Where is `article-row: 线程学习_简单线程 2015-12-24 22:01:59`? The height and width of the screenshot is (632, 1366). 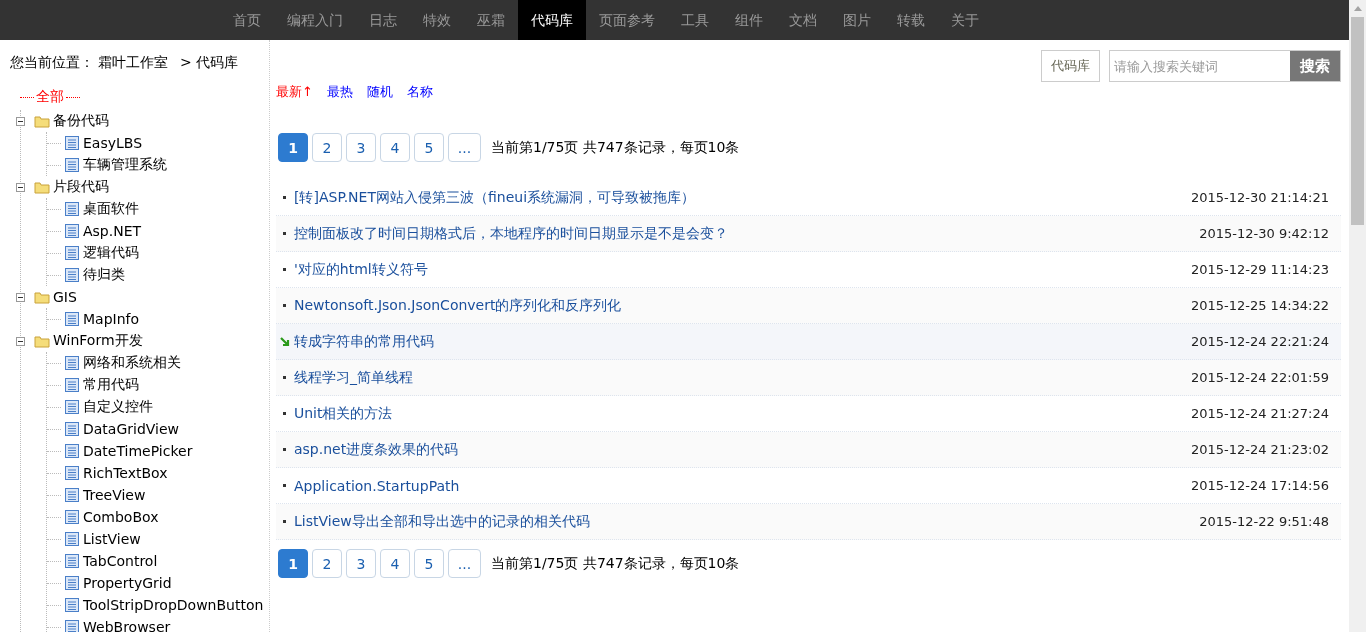 article-row: 线程学习_简单线程 2015-12-24 22:01:59 is located at coordinates (808, 378).